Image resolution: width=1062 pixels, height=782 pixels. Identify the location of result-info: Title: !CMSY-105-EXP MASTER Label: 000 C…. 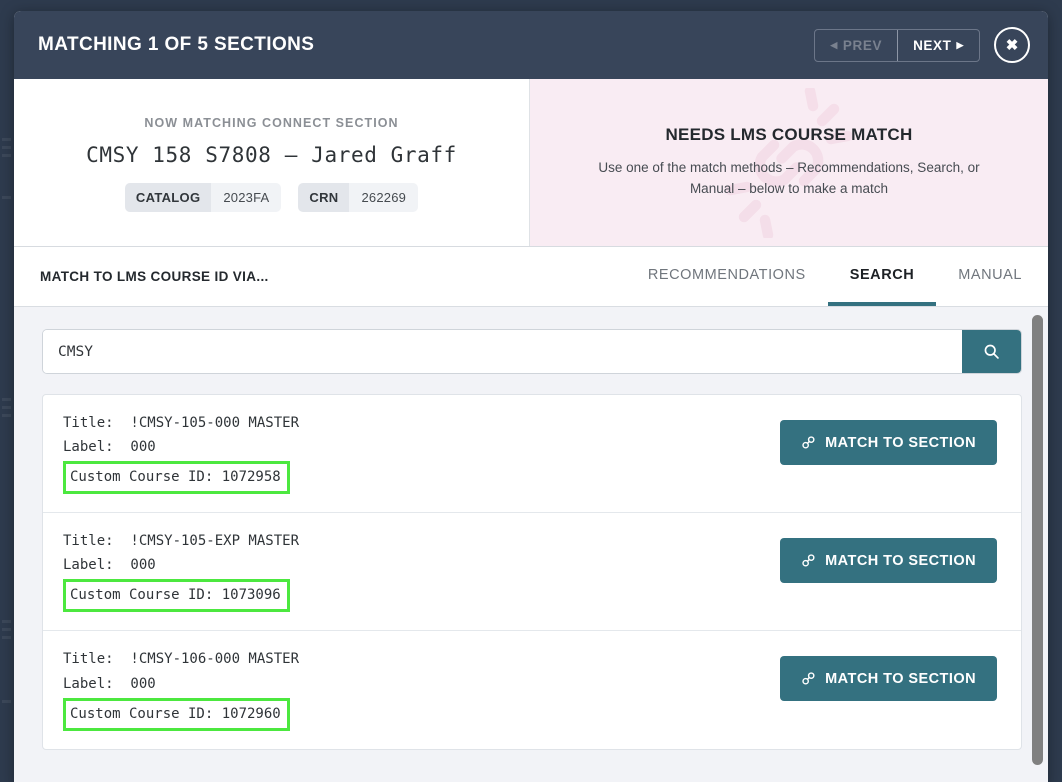
(421, 571).